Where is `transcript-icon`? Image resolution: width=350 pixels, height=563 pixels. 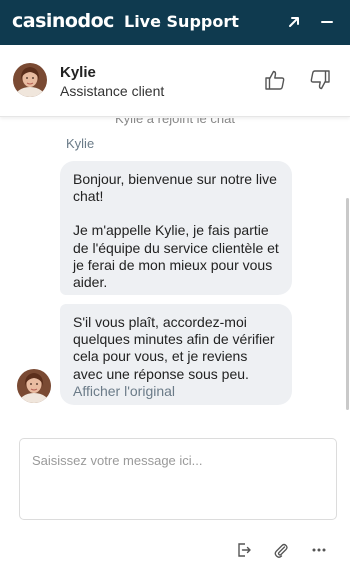 transcript-icon is located at coordinates (244, 550).